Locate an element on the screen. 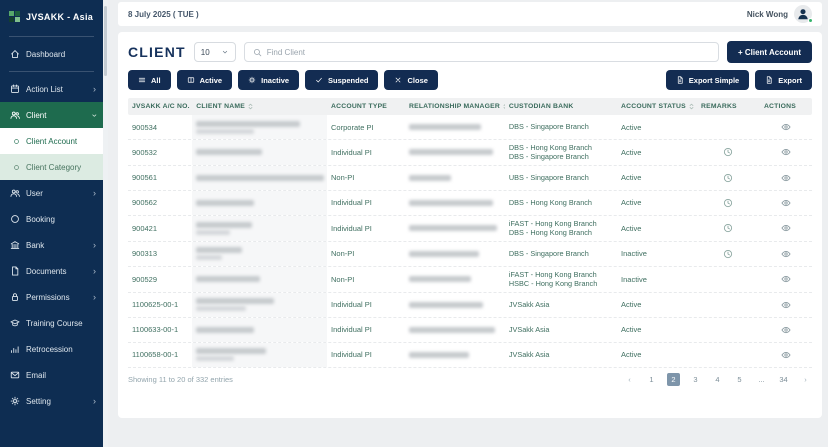 This screenshot has width=828, height=447. page-button: 5 is located at coordinates (739, 379).